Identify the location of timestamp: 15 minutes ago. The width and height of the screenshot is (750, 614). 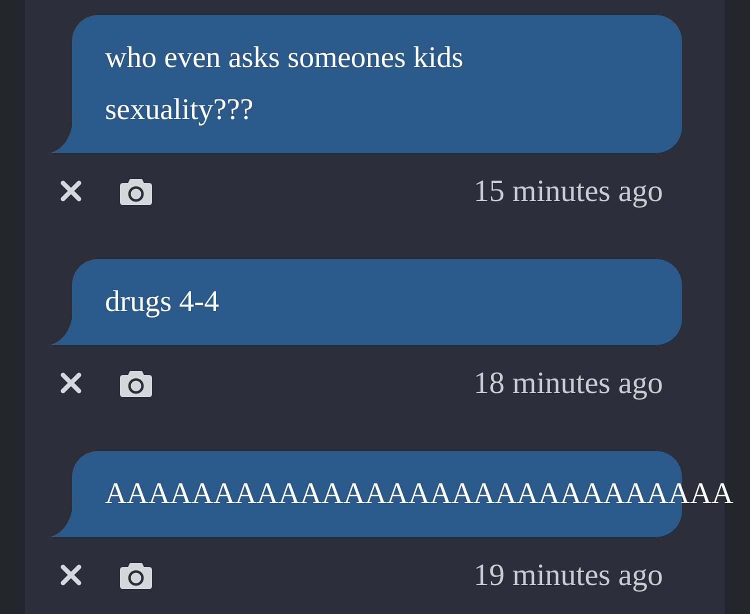
(568, 191).